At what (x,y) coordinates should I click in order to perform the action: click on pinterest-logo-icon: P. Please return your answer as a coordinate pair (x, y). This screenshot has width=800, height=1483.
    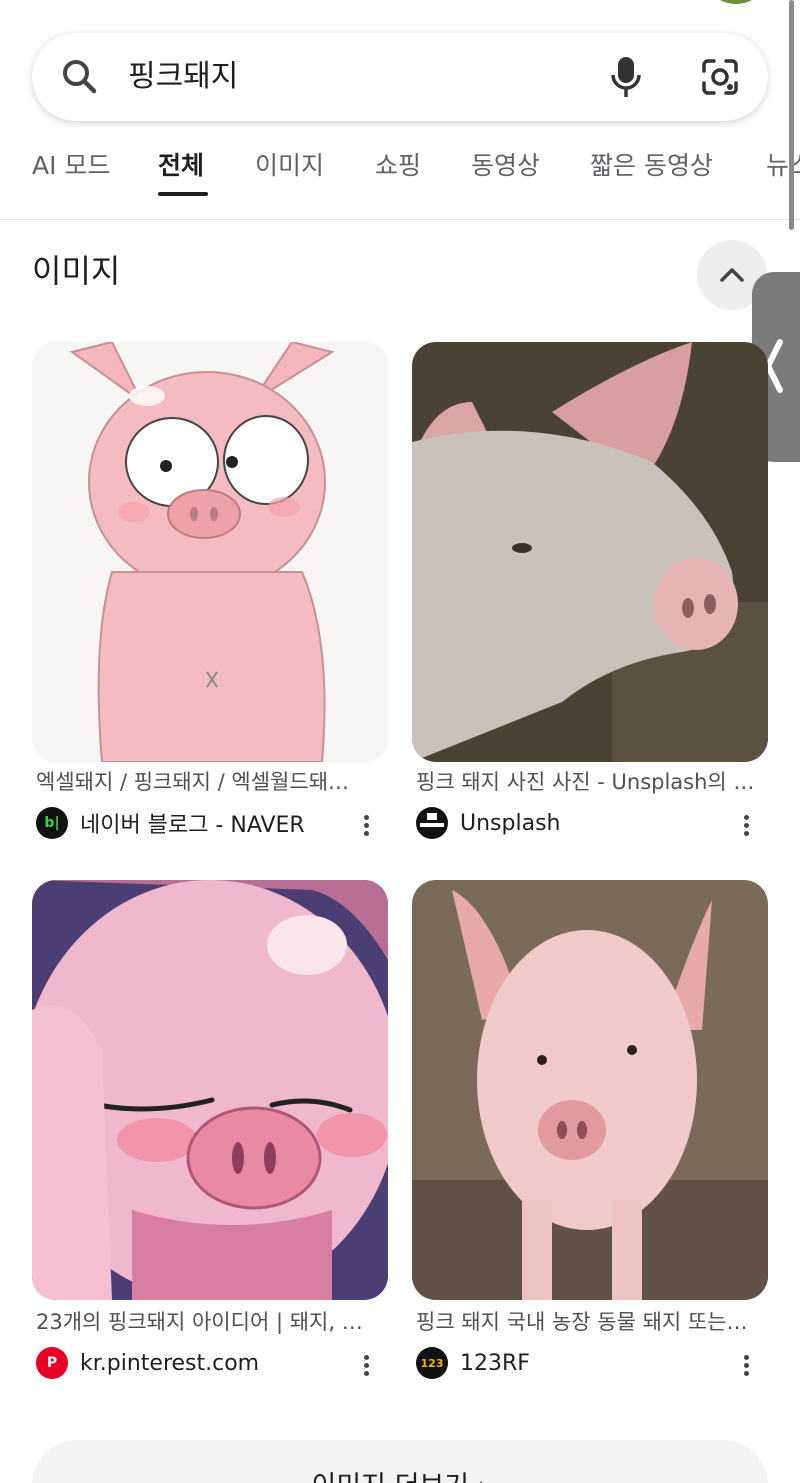
    Looking at the image, I should click on (52, 1363).